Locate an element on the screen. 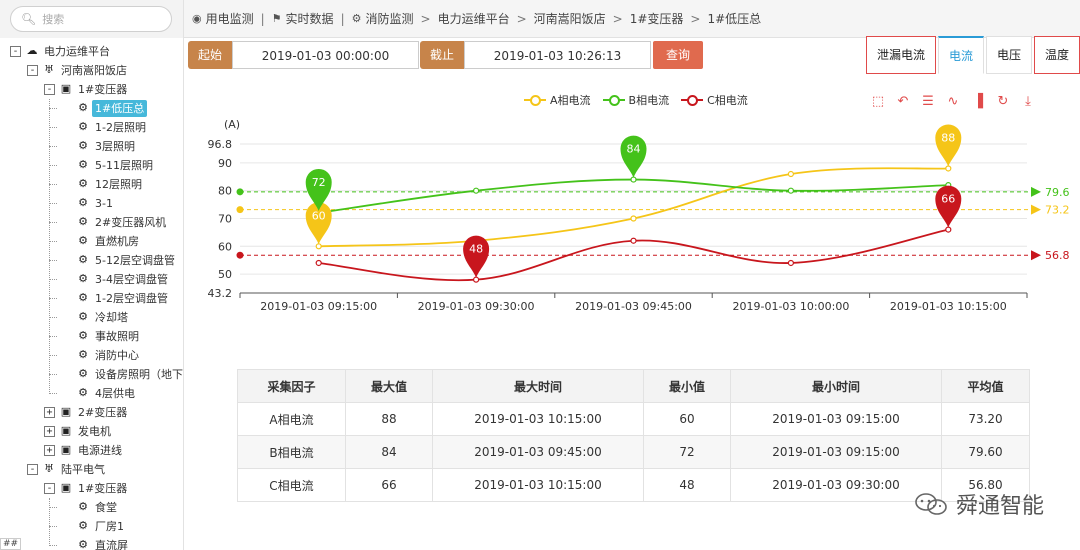 Image resolution: width=1080 pixels, height=550 pixels. tree-node: + ▣ 电源进线 is located at coordinates (91, 450).